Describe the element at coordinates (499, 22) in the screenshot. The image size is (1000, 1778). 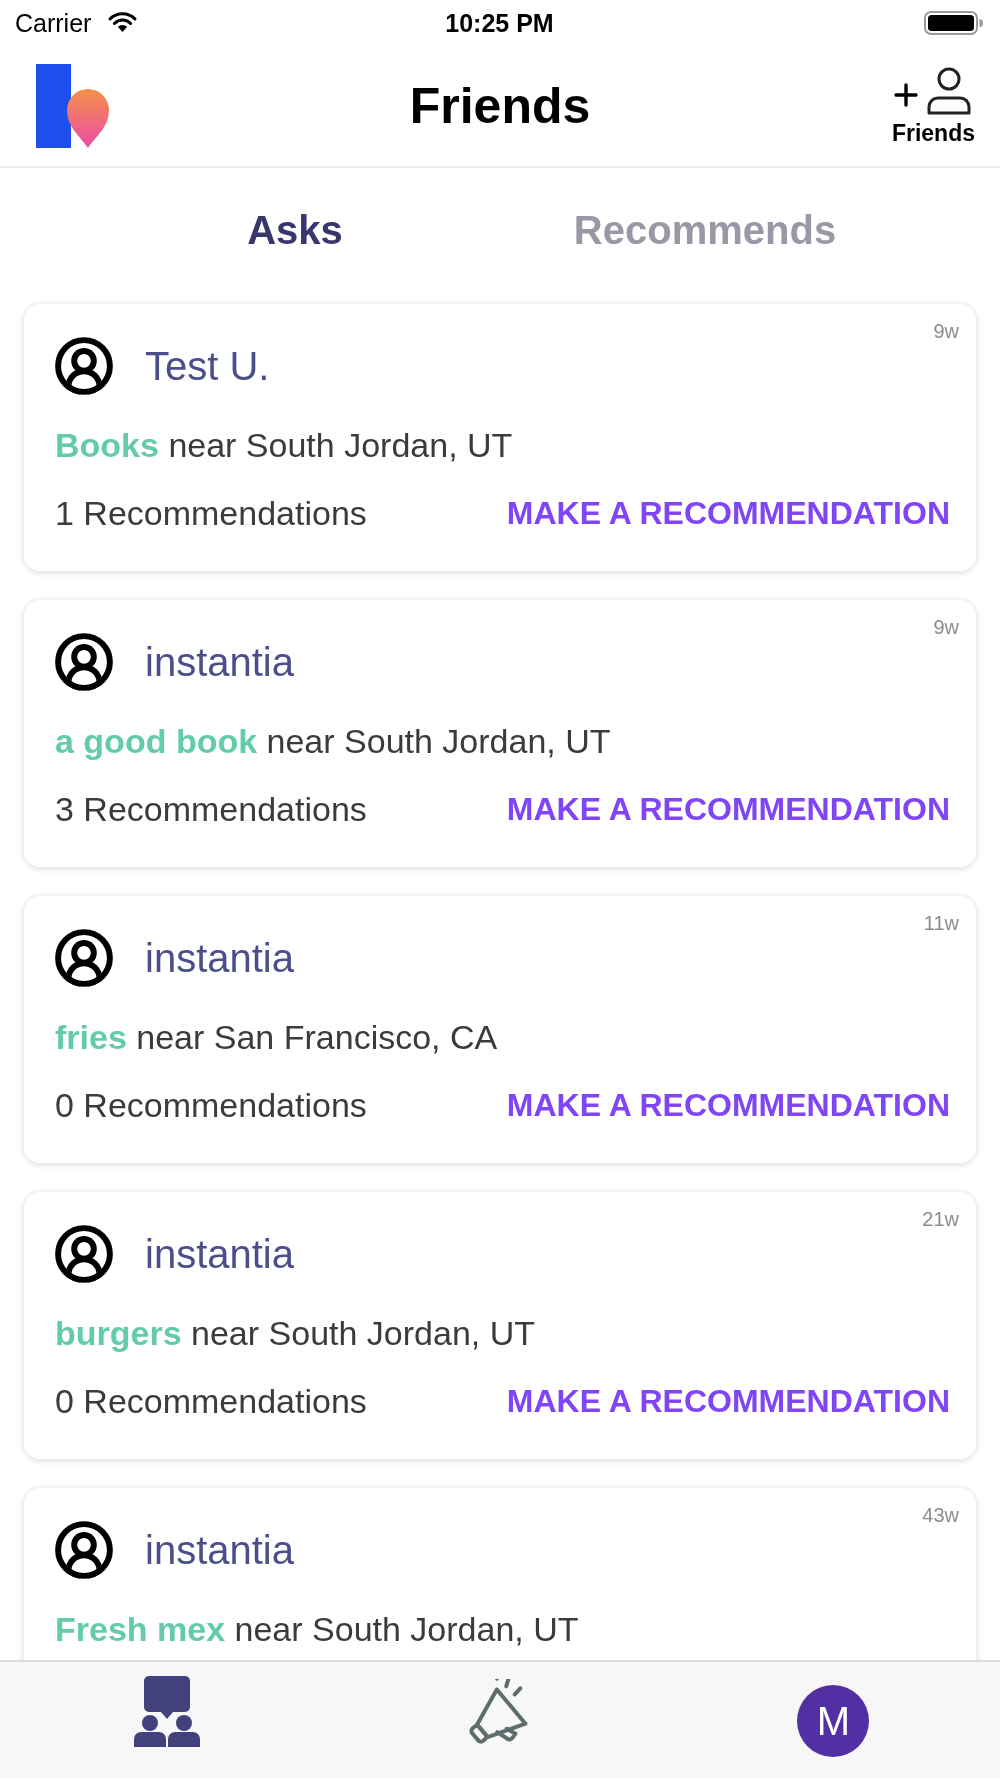
I see `status-time: 10:25 PM` at that location.